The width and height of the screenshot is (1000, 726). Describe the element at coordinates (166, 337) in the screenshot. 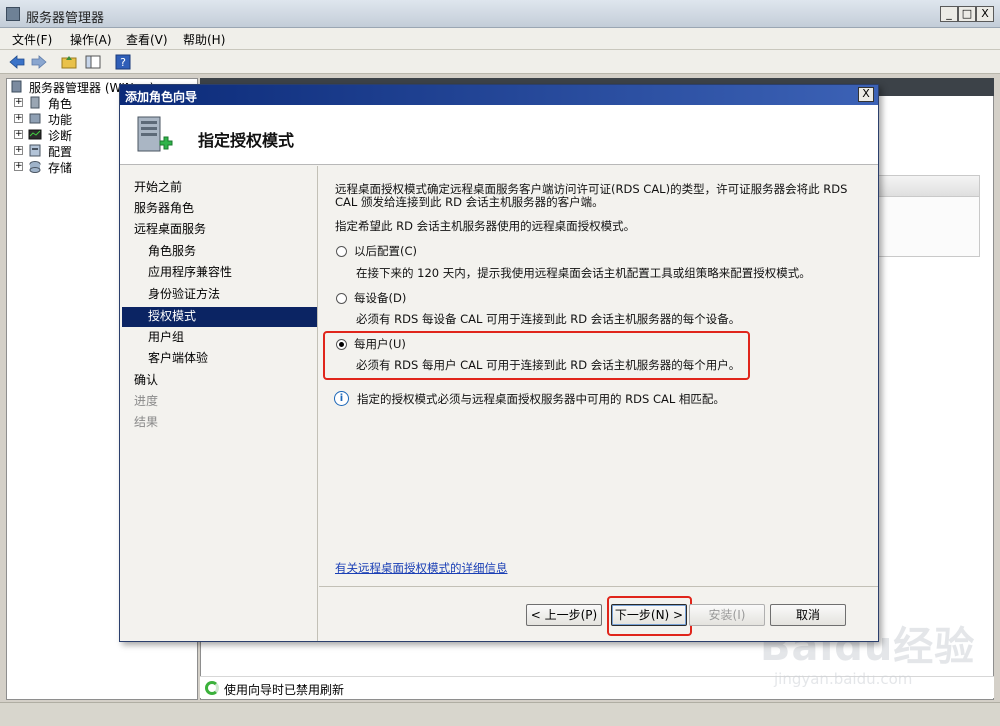

I see `nav-step-user-groups: 用户组` at that location.